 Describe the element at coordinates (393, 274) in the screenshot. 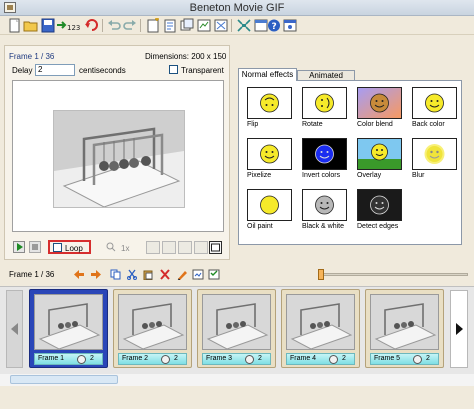

I see `timeline-slider-track` at that location.